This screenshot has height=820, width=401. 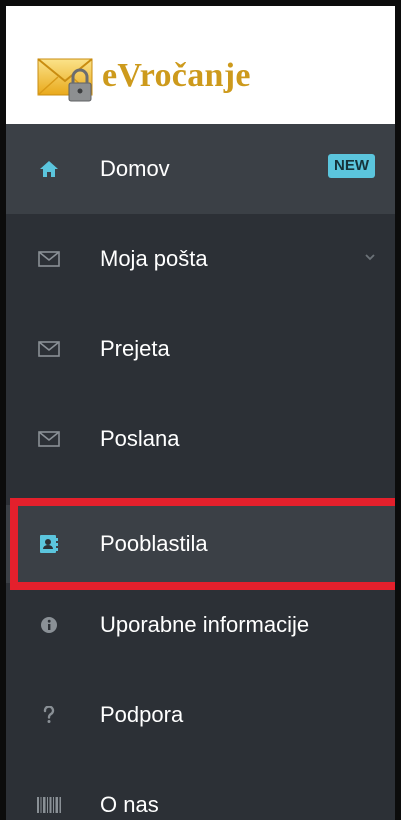 I want to click on sidebar-item-domov: Domov NEW, so click(x=200, y=169).